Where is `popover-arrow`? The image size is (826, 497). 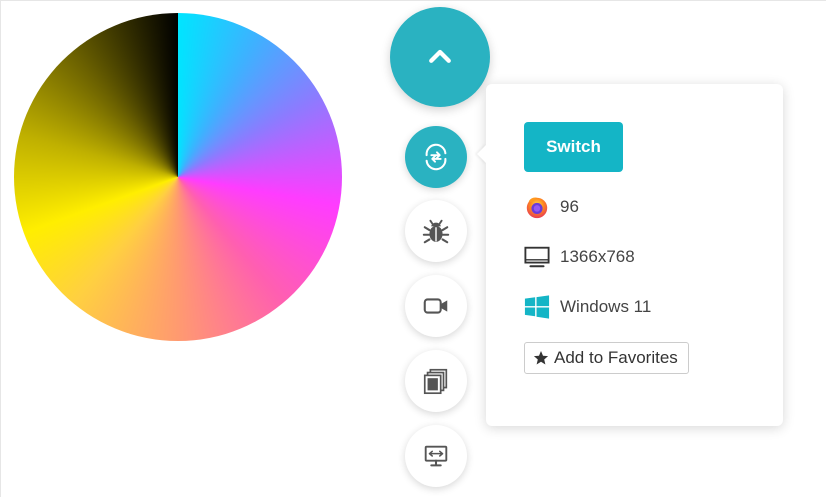
popover-arrow is located at coordinates (482, 154).